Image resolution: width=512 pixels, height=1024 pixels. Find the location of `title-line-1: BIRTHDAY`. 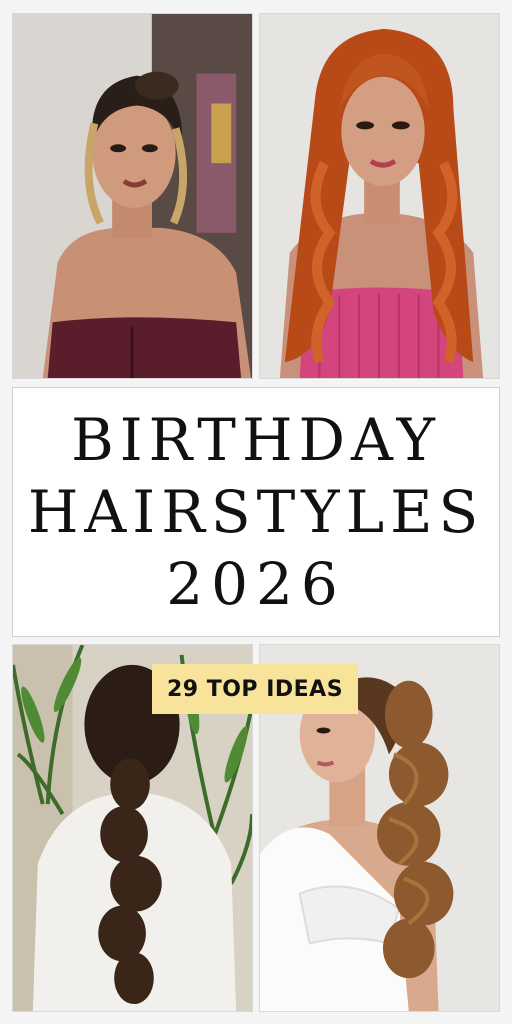

title-line-1: BIRTHDAY is located at coordinates (256, 440).